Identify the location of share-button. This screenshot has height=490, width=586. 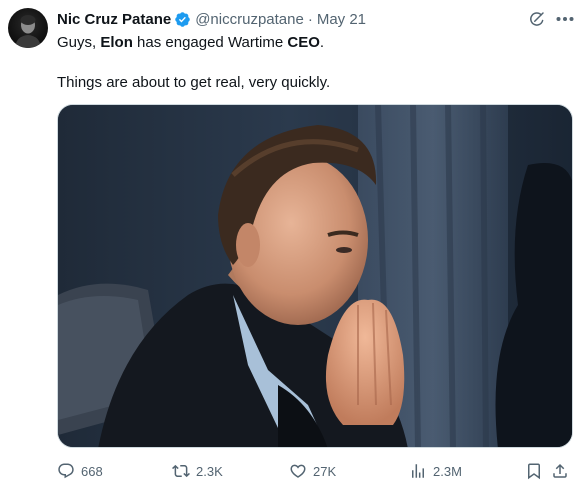
(563, 471).